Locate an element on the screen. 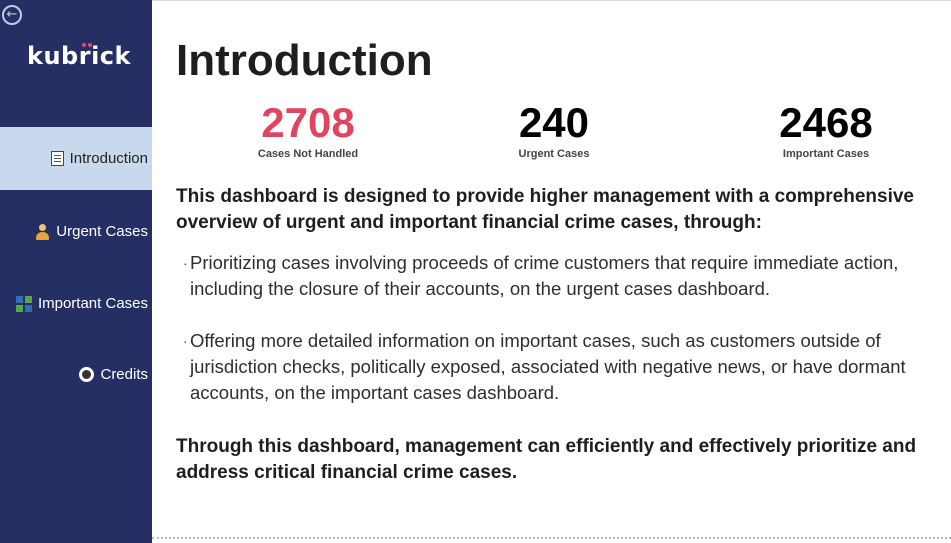  sidebar-item-important-cases: Important Cases is located at coordinates (76, 303).